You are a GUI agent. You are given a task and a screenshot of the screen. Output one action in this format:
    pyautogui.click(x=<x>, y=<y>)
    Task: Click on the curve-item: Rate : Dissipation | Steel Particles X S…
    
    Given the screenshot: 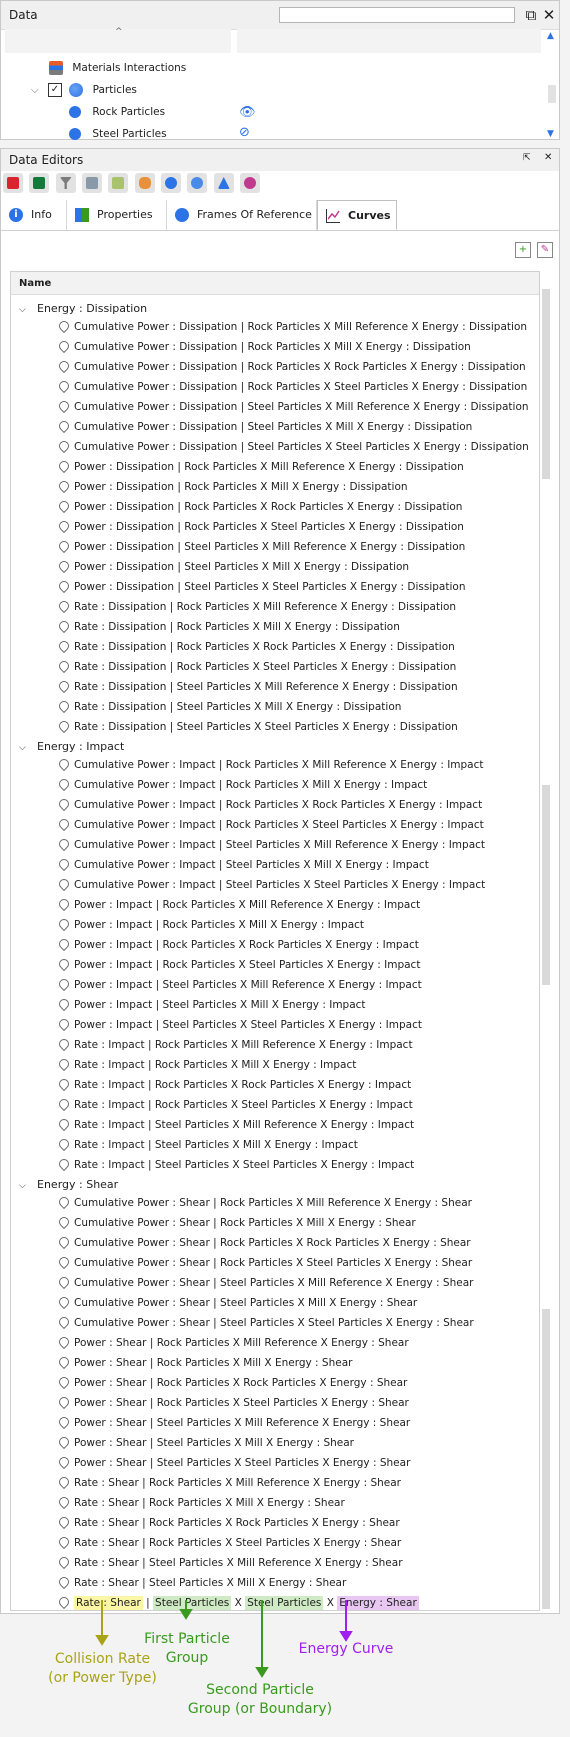 What is the action you would take?
    pyautogui.click(x=257, y=727)
    